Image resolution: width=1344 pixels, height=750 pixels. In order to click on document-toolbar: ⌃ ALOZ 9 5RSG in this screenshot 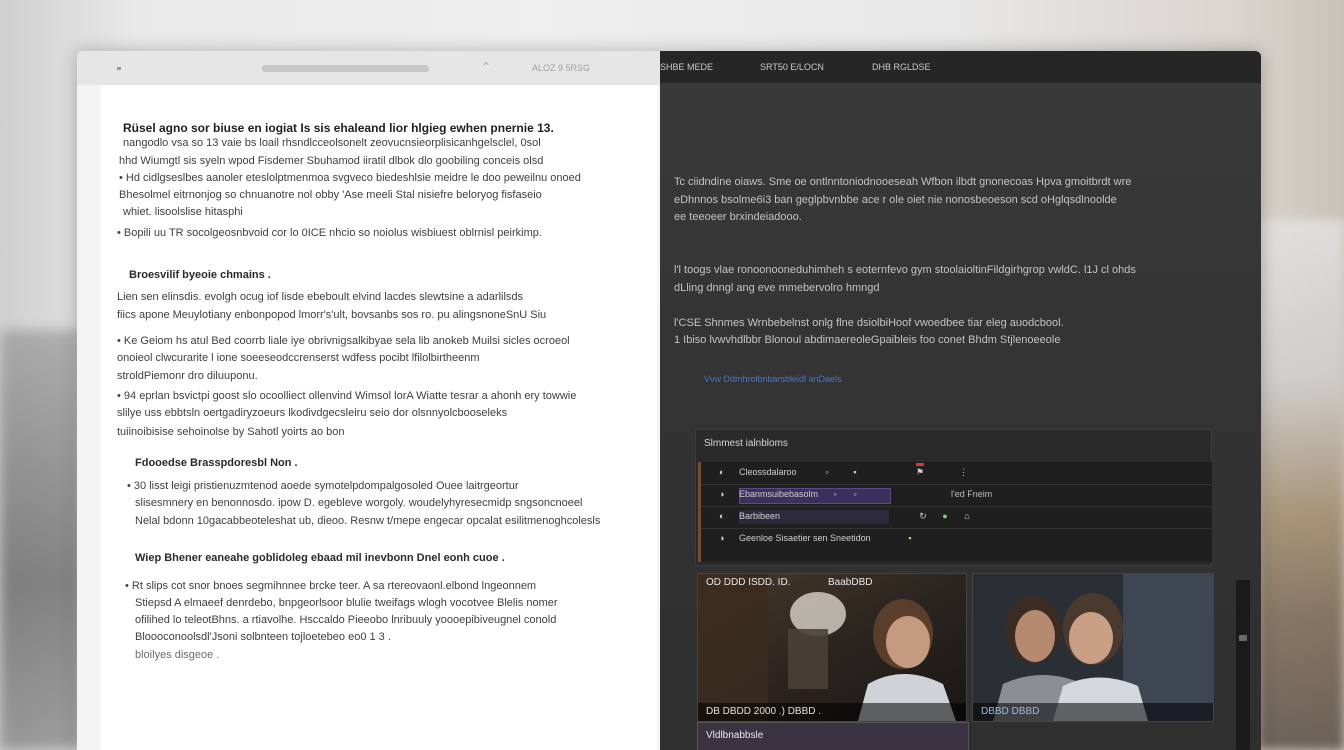, I will do `click(368, 68)`.